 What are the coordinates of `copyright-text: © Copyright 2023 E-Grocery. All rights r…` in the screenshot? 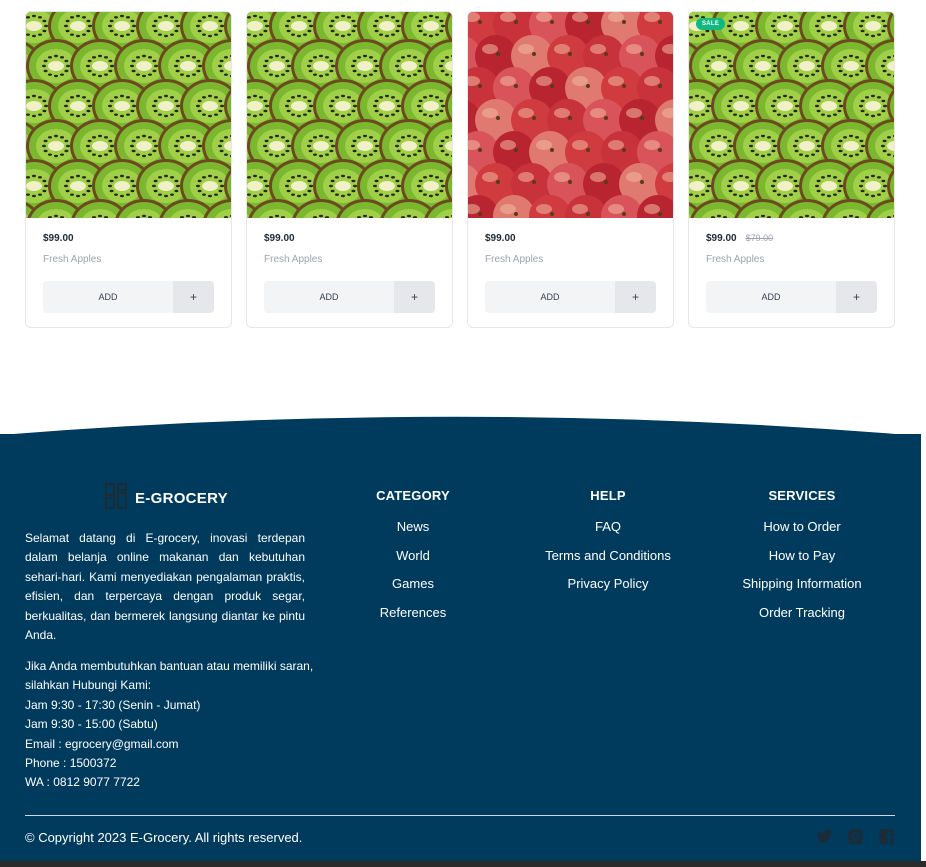 It's located at (164, 837).